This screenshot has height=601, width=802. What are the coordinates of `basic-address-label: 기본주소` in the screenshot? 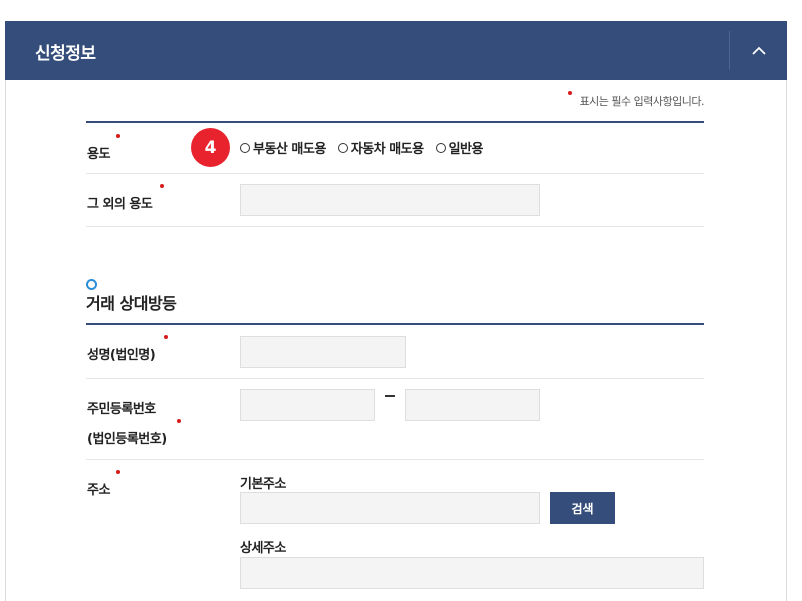 It's located at (263, 484).